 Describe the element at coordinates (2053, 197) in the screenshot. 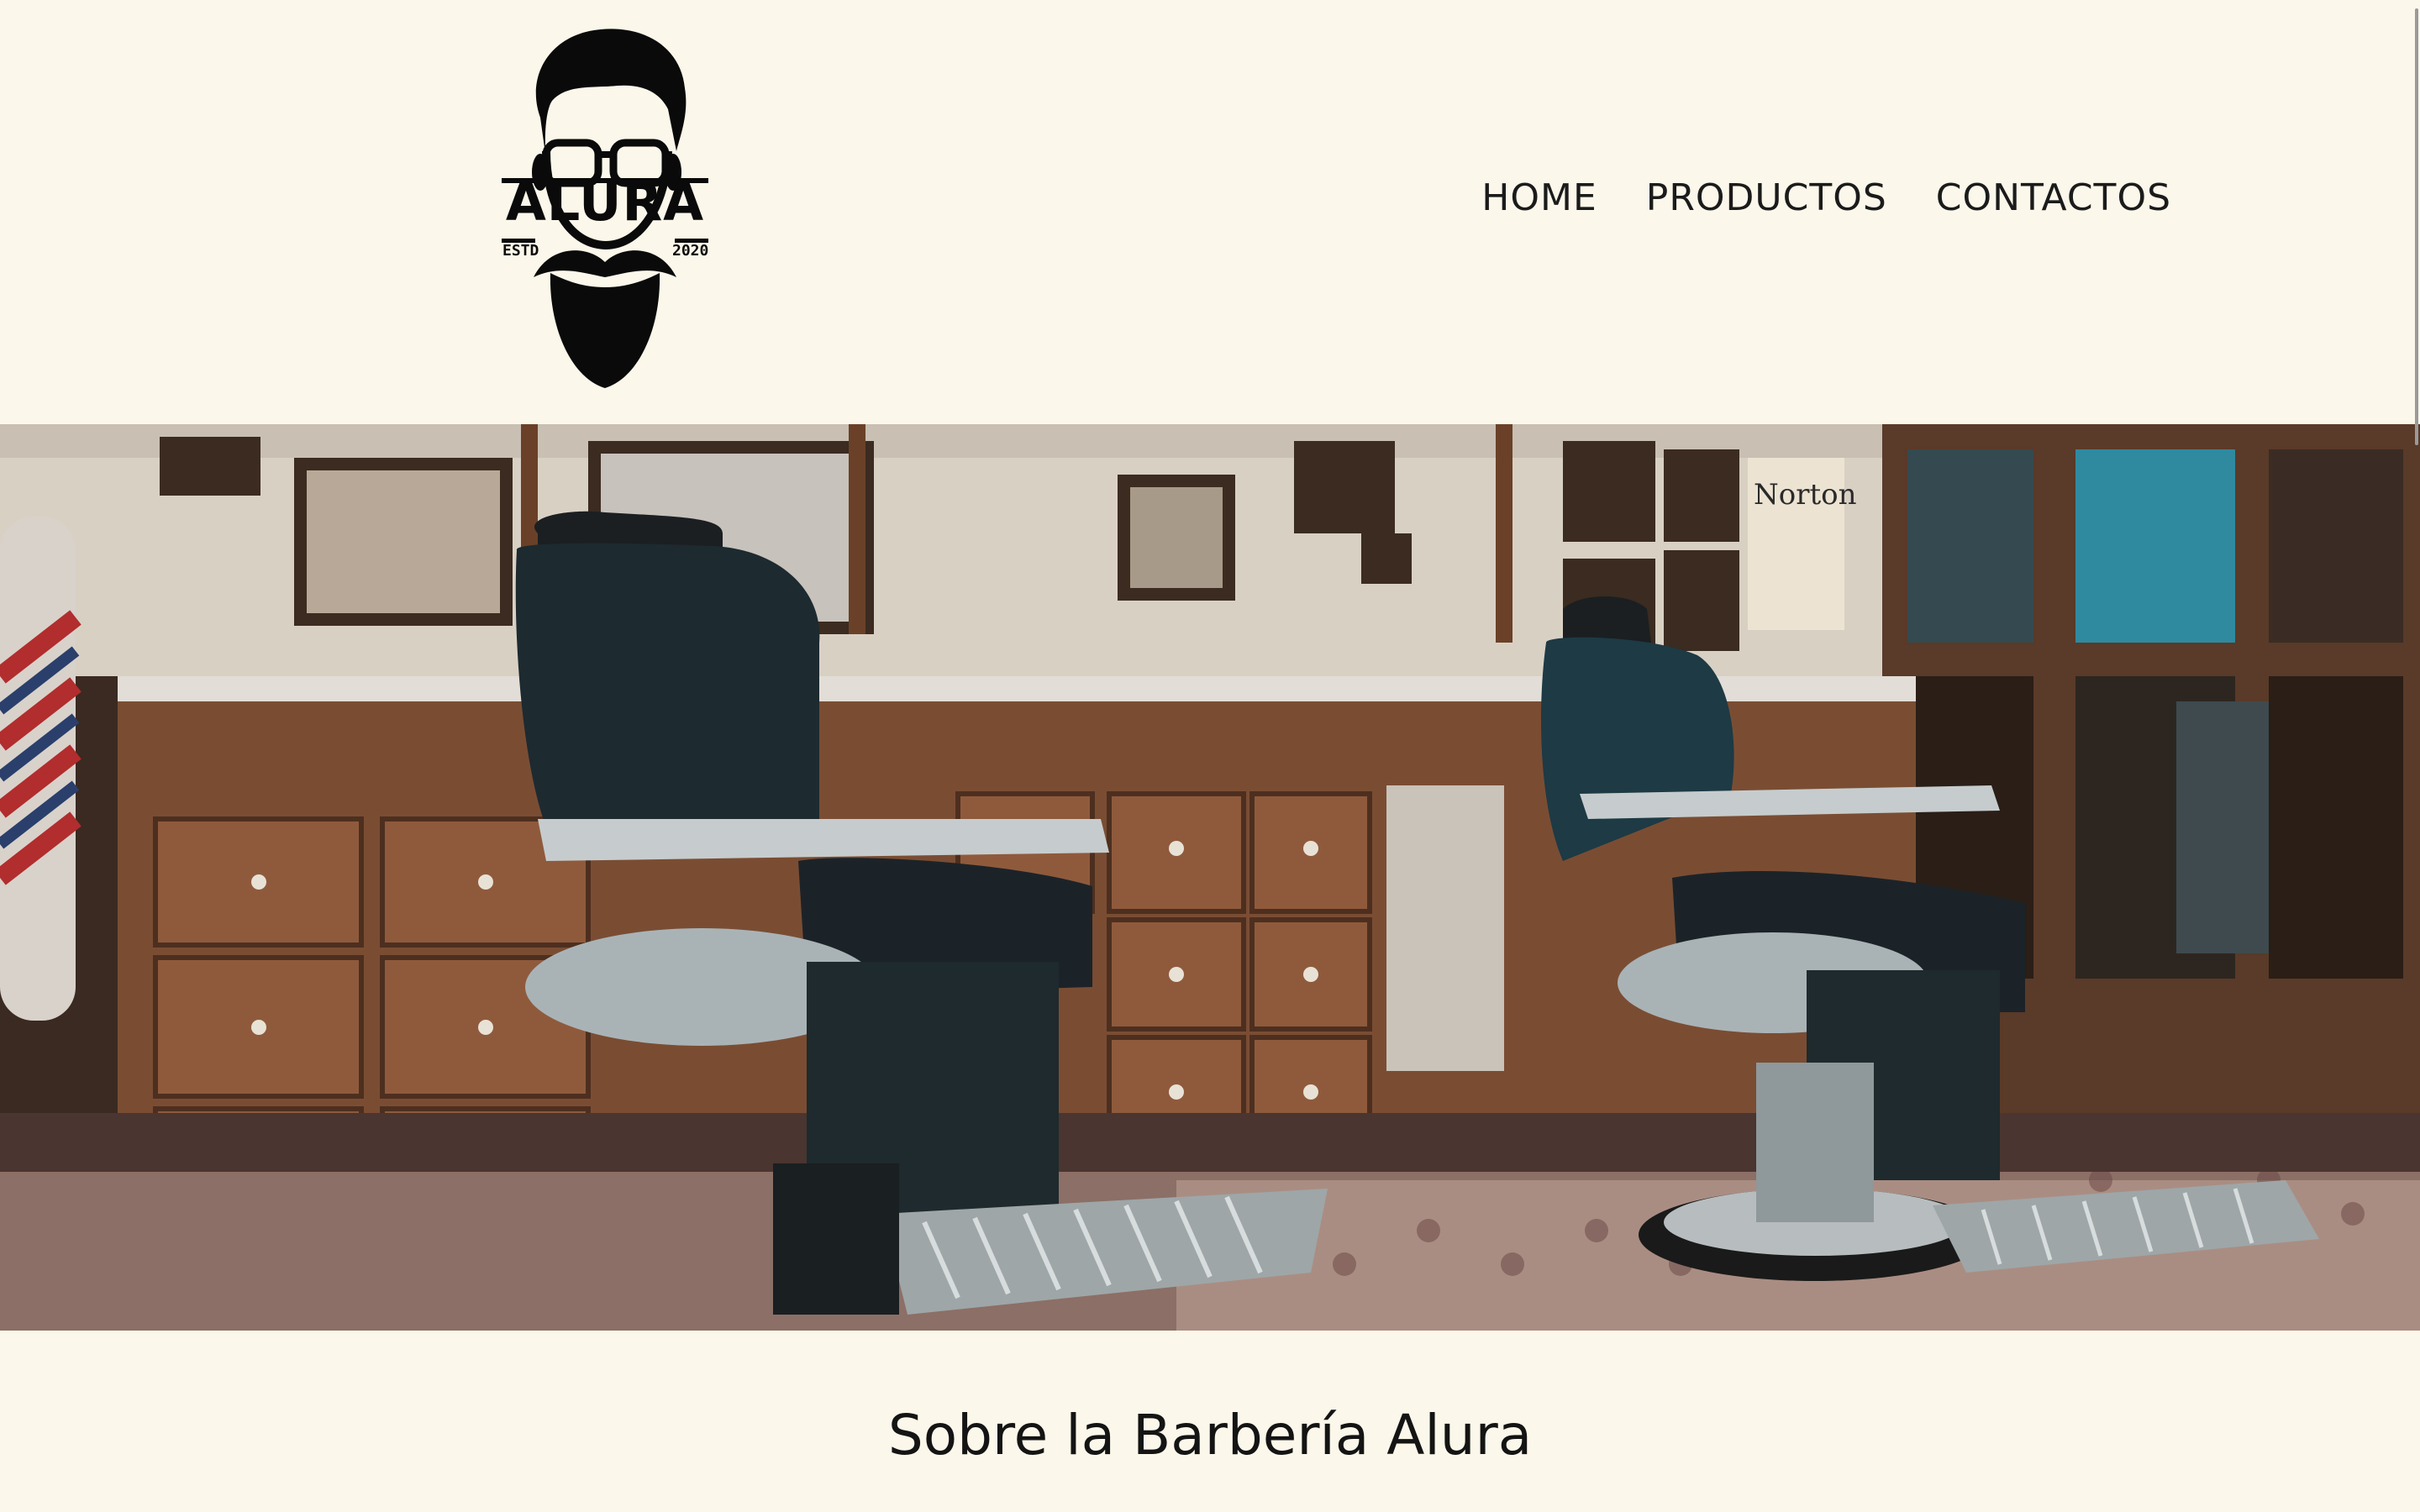

I see `nav-link-contactos: CONTACTOS` at that location.